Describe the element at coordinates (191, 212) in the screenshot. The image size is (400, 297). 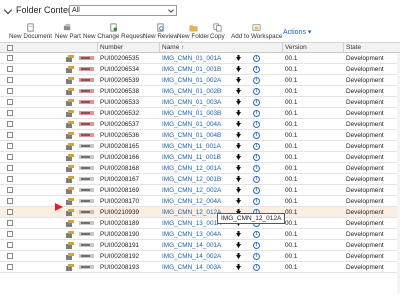
I see `part-name-link: IMG_CMN_12_012A` at that location.